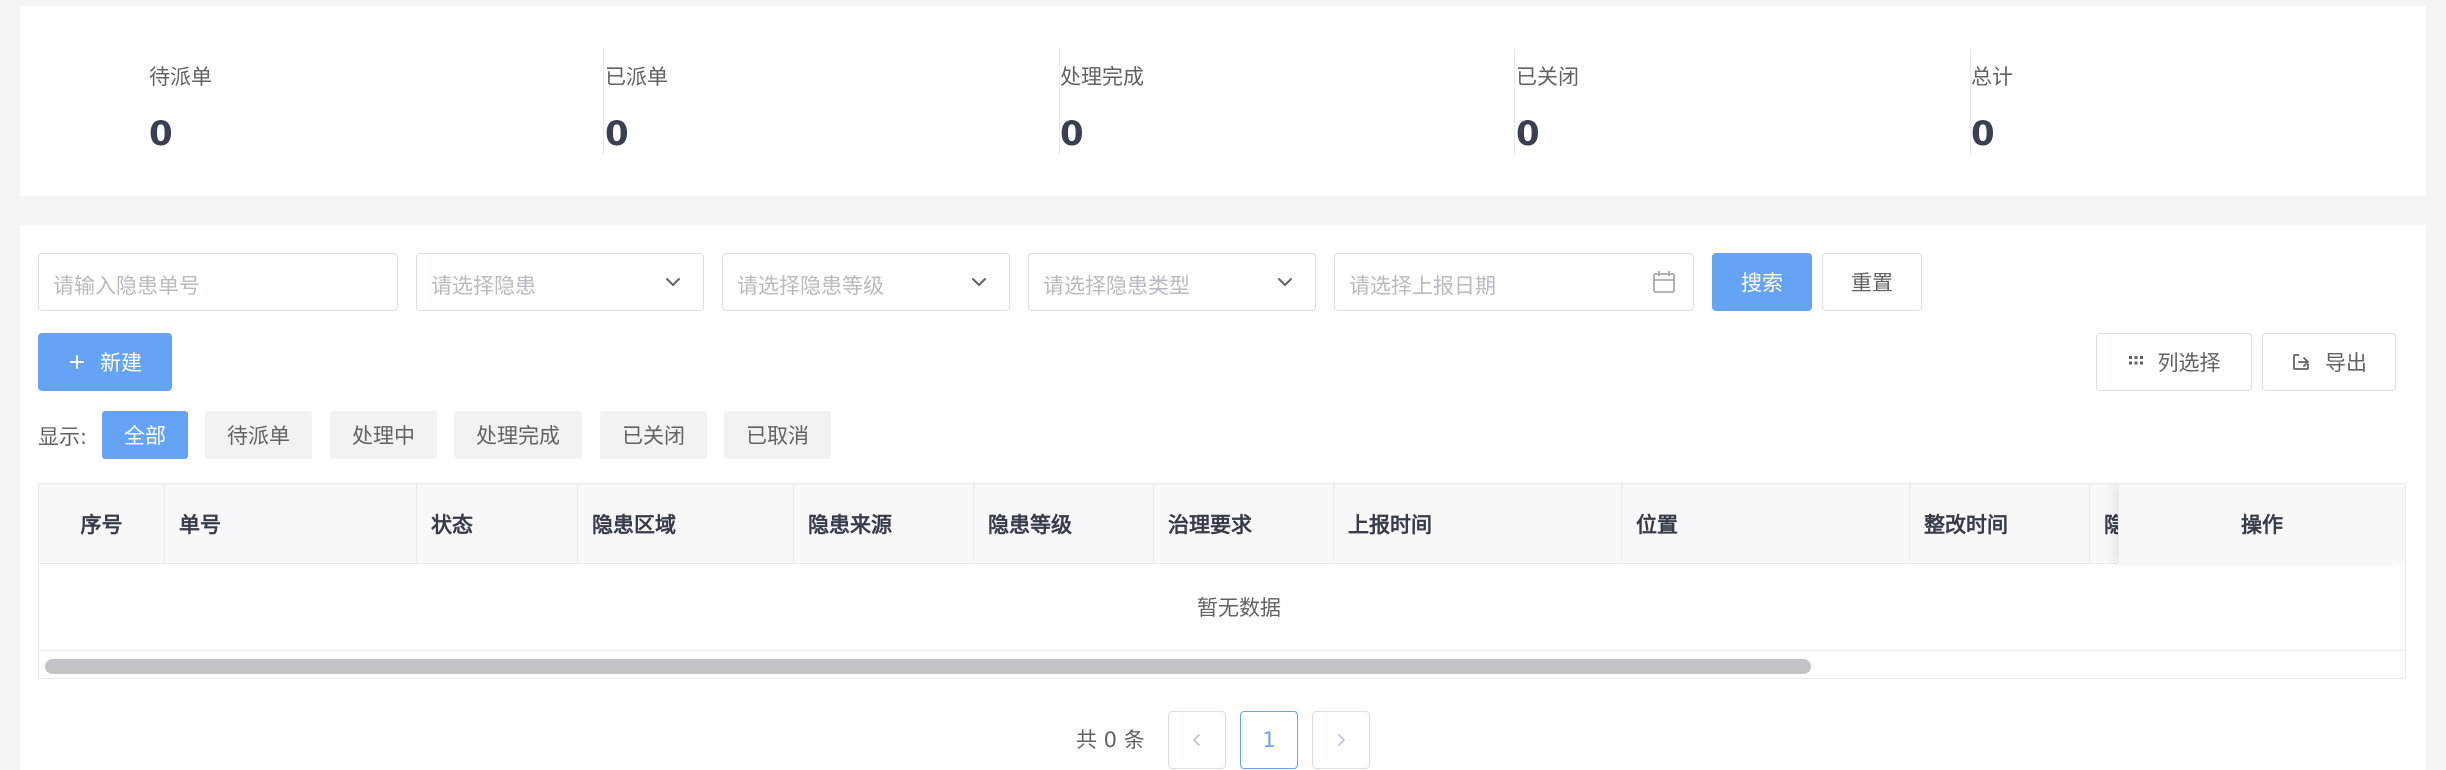 Image resolution: width=2446 pixels, height=770 pixels. Describe the element at coordinates (884, 524) in the screenshot. I see `column-header-source: 隐患来源` at that location.